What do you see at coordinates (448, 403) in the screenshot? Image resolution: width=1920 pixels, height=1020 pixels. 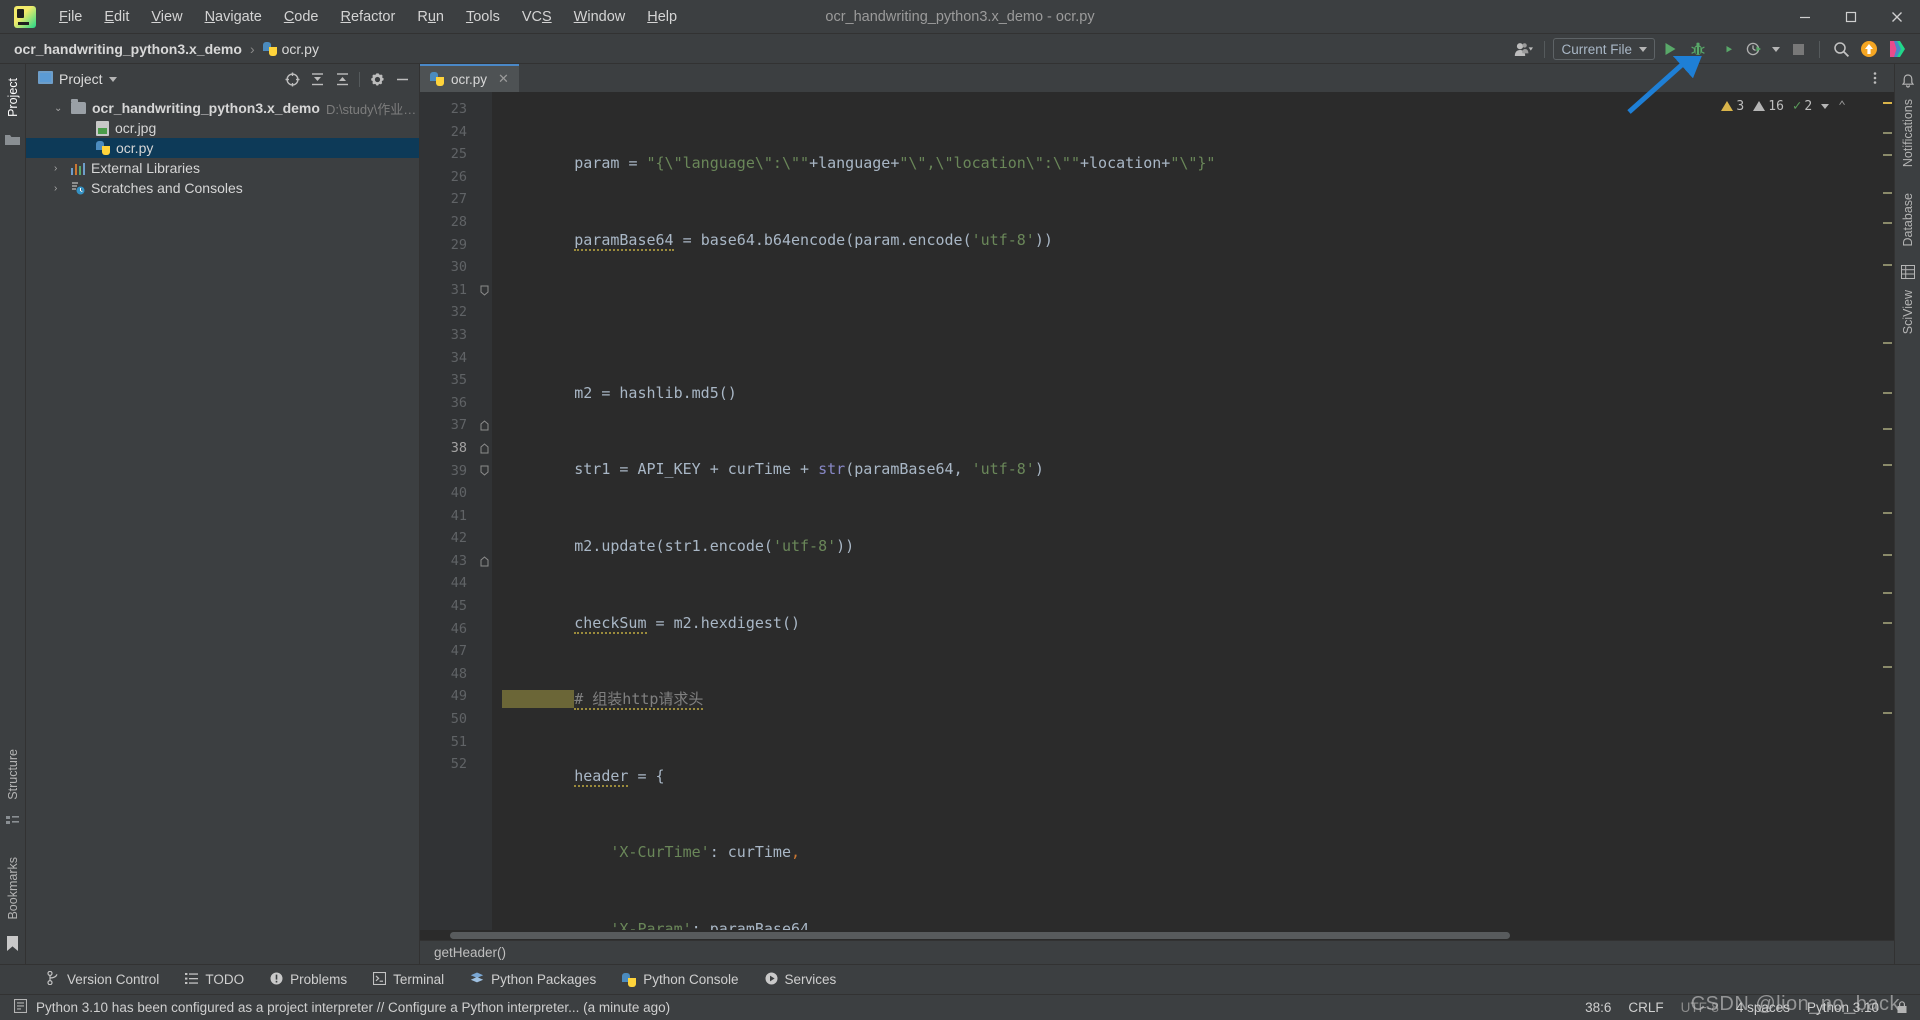 I see `line-number: 36` at bounding box center [448, 403].